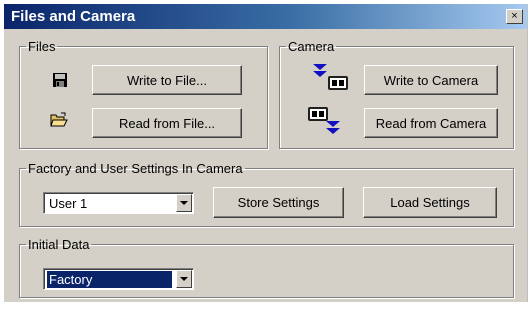  I want to click on load-settings-button: Load Settings, so click(430, 202).